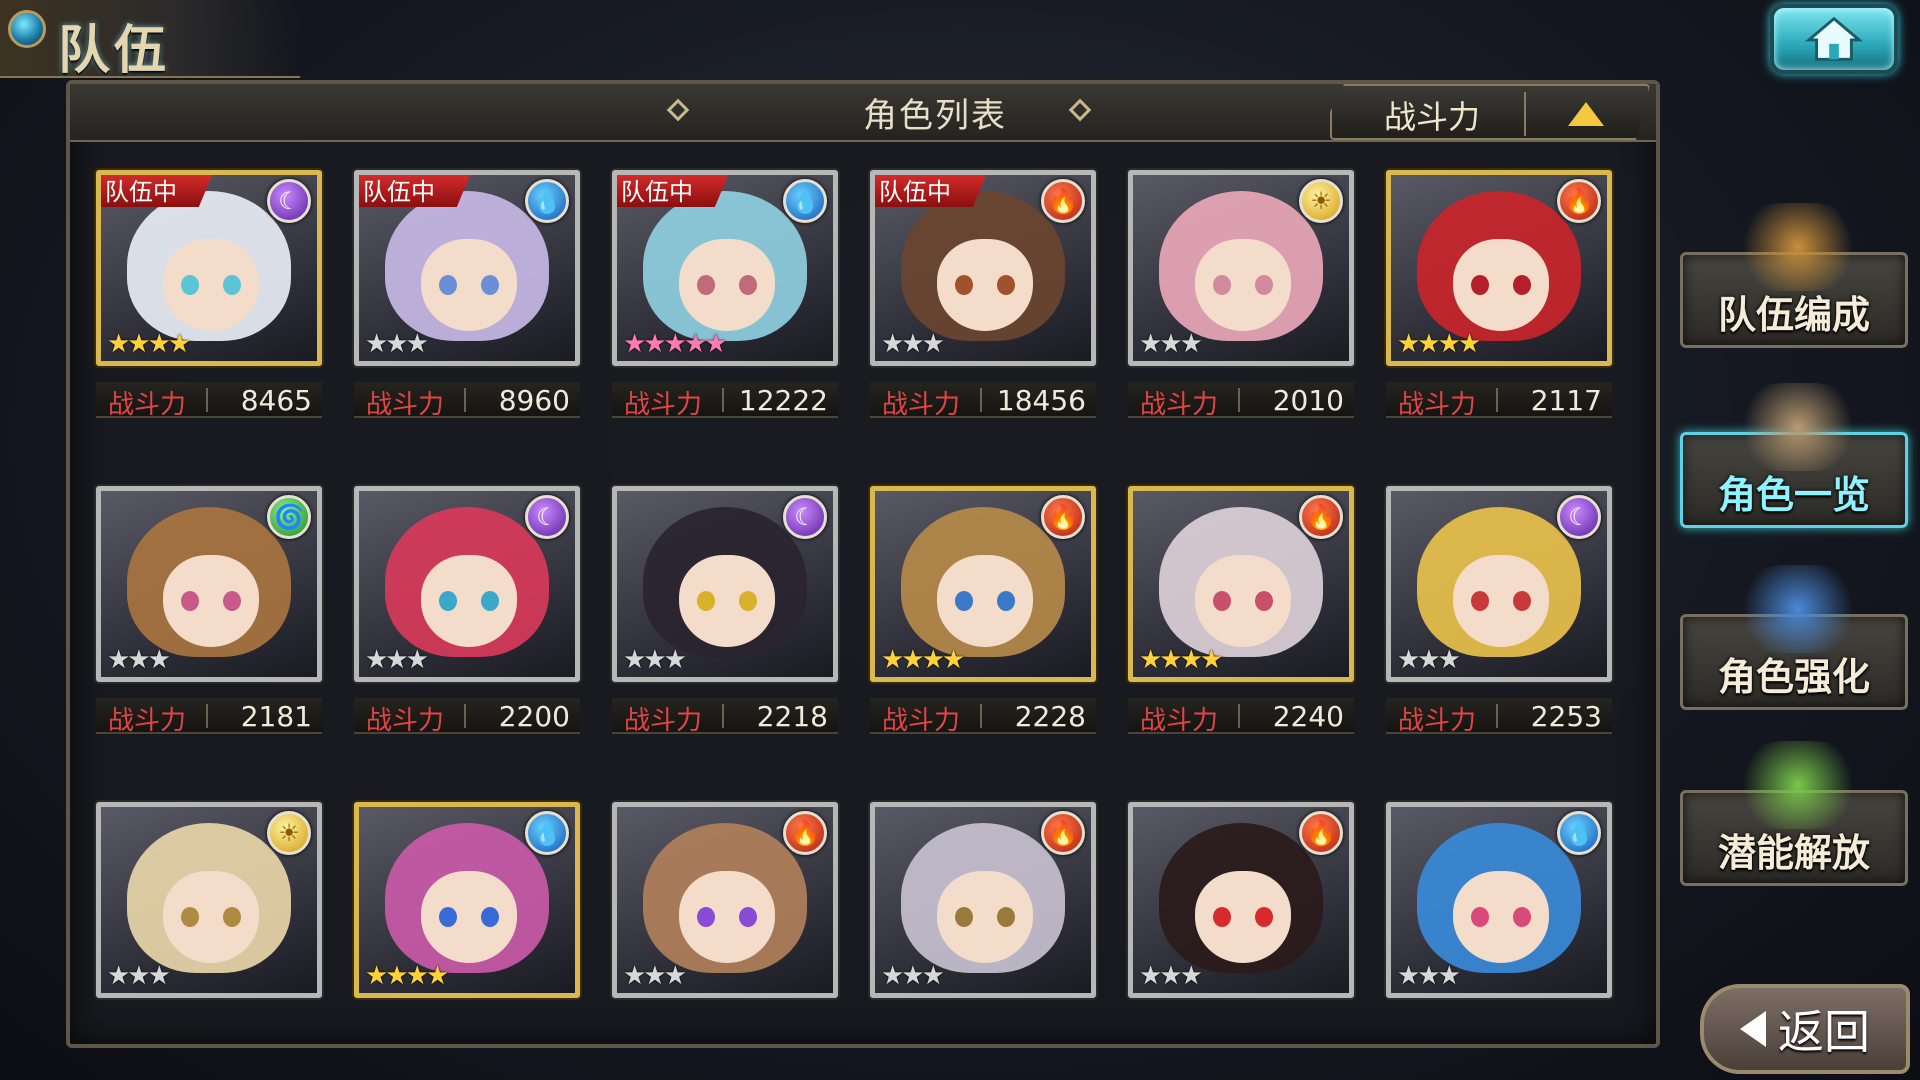  I want to click on character-card: 队伍中 ☾ ★★★★, so click(211, 270).